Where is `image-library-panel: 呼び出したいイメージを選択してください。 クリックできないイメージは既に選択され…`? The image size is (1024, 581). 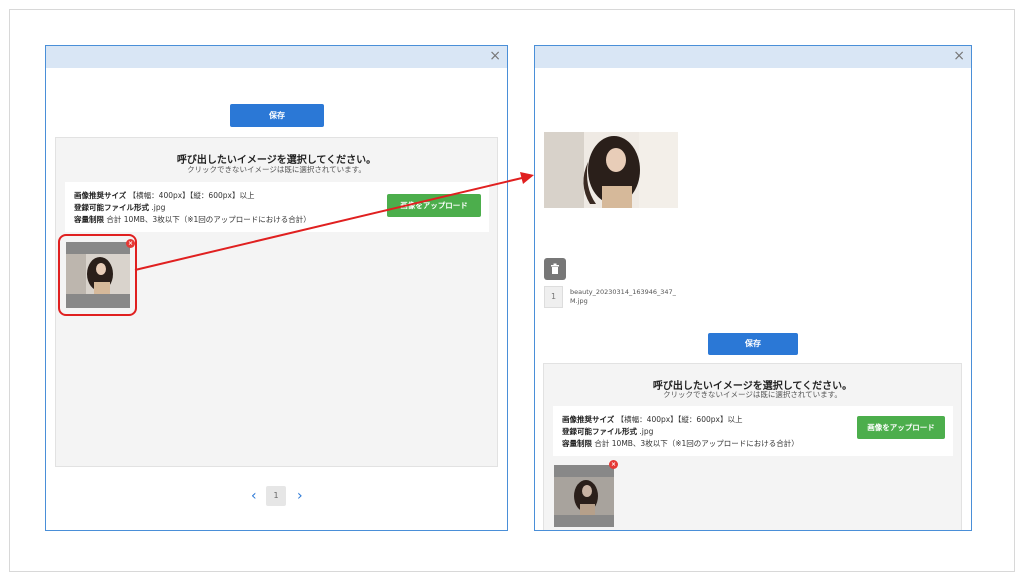 image-library-panel: 呼び出したいイメージを選択してください。 クリックできないイメージは既に選択され… is located at coordinates (752, 446).